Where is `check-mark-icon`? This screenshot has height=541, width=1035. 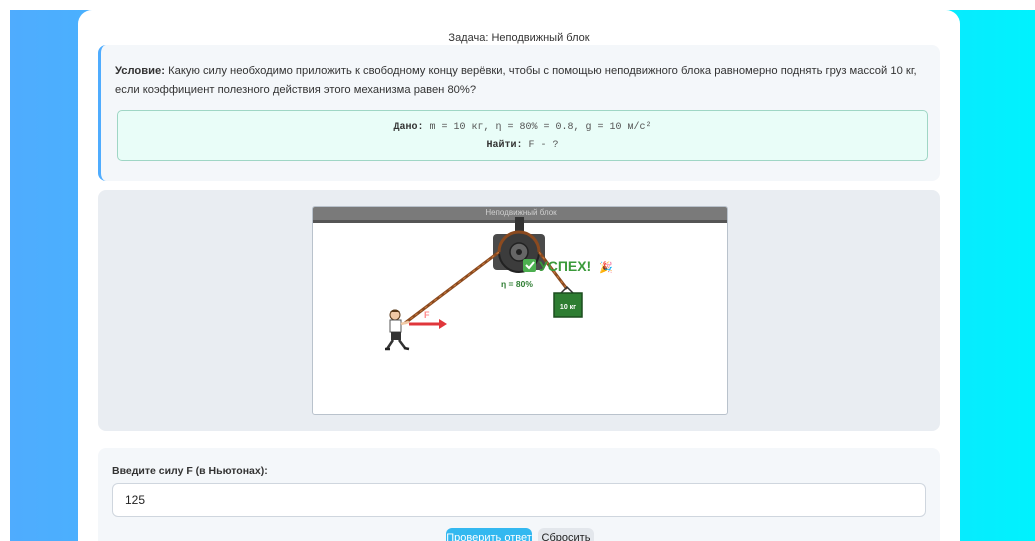 check-mark-icon is located at coordinates (529, 265).